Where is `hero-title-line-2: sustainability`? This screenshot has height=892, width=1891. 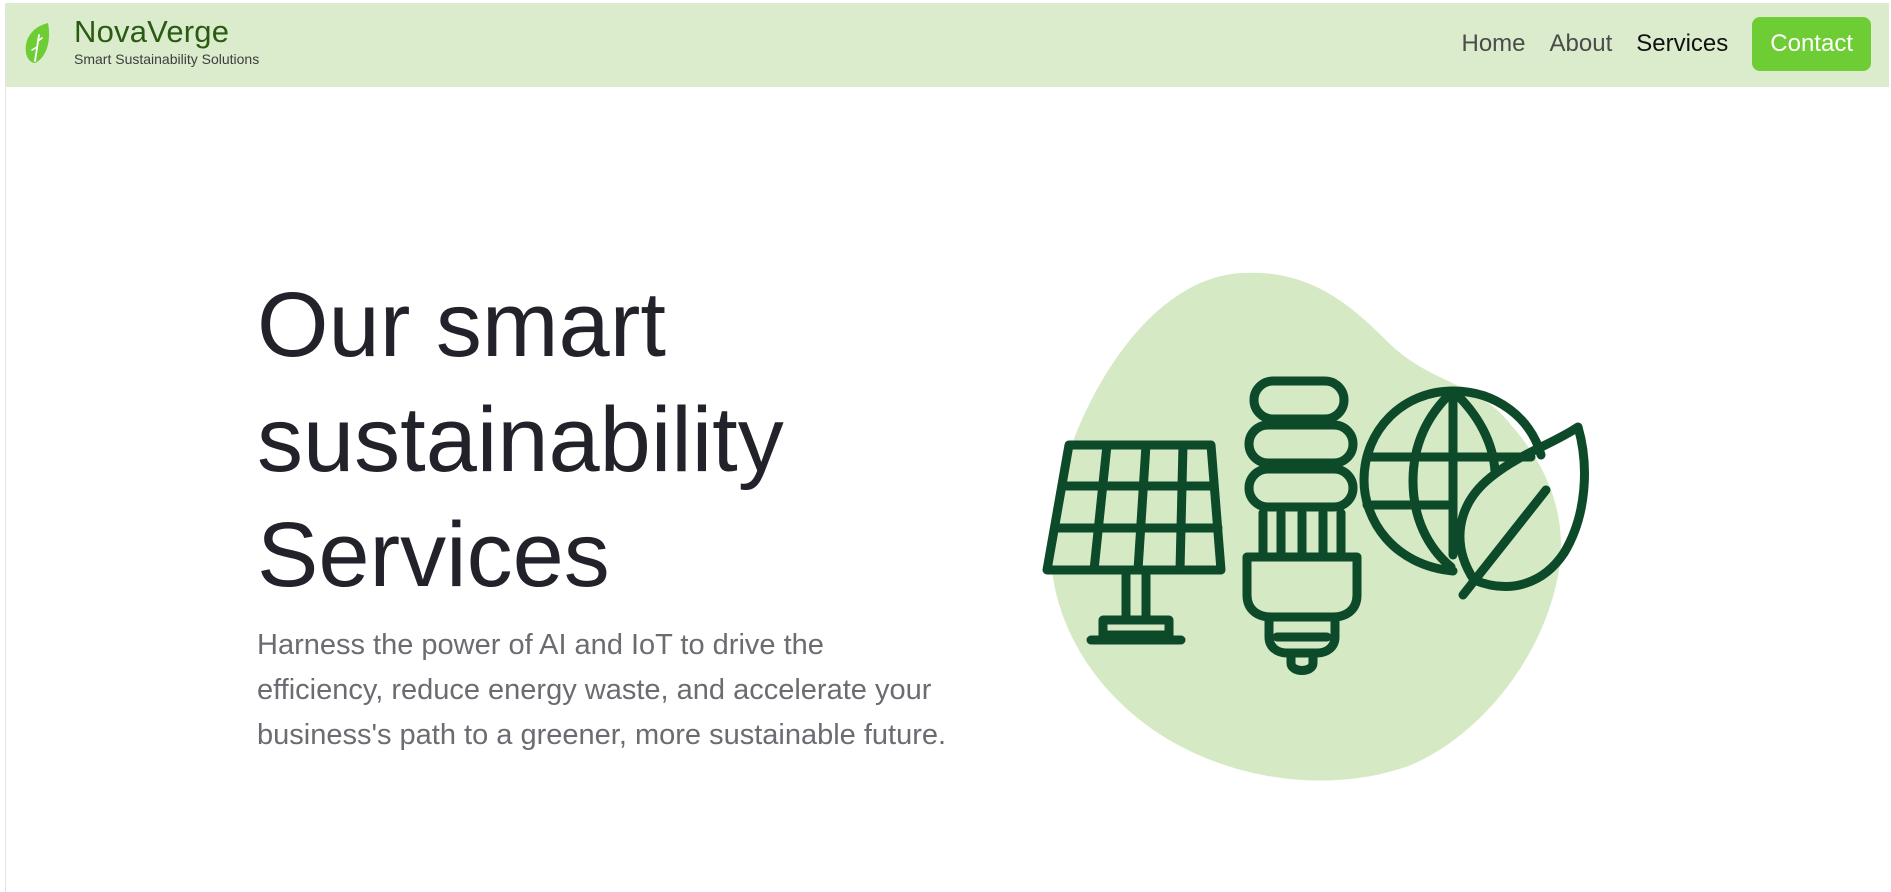
hero-title-line-2: sustainability is located at coordinates (520, 440).